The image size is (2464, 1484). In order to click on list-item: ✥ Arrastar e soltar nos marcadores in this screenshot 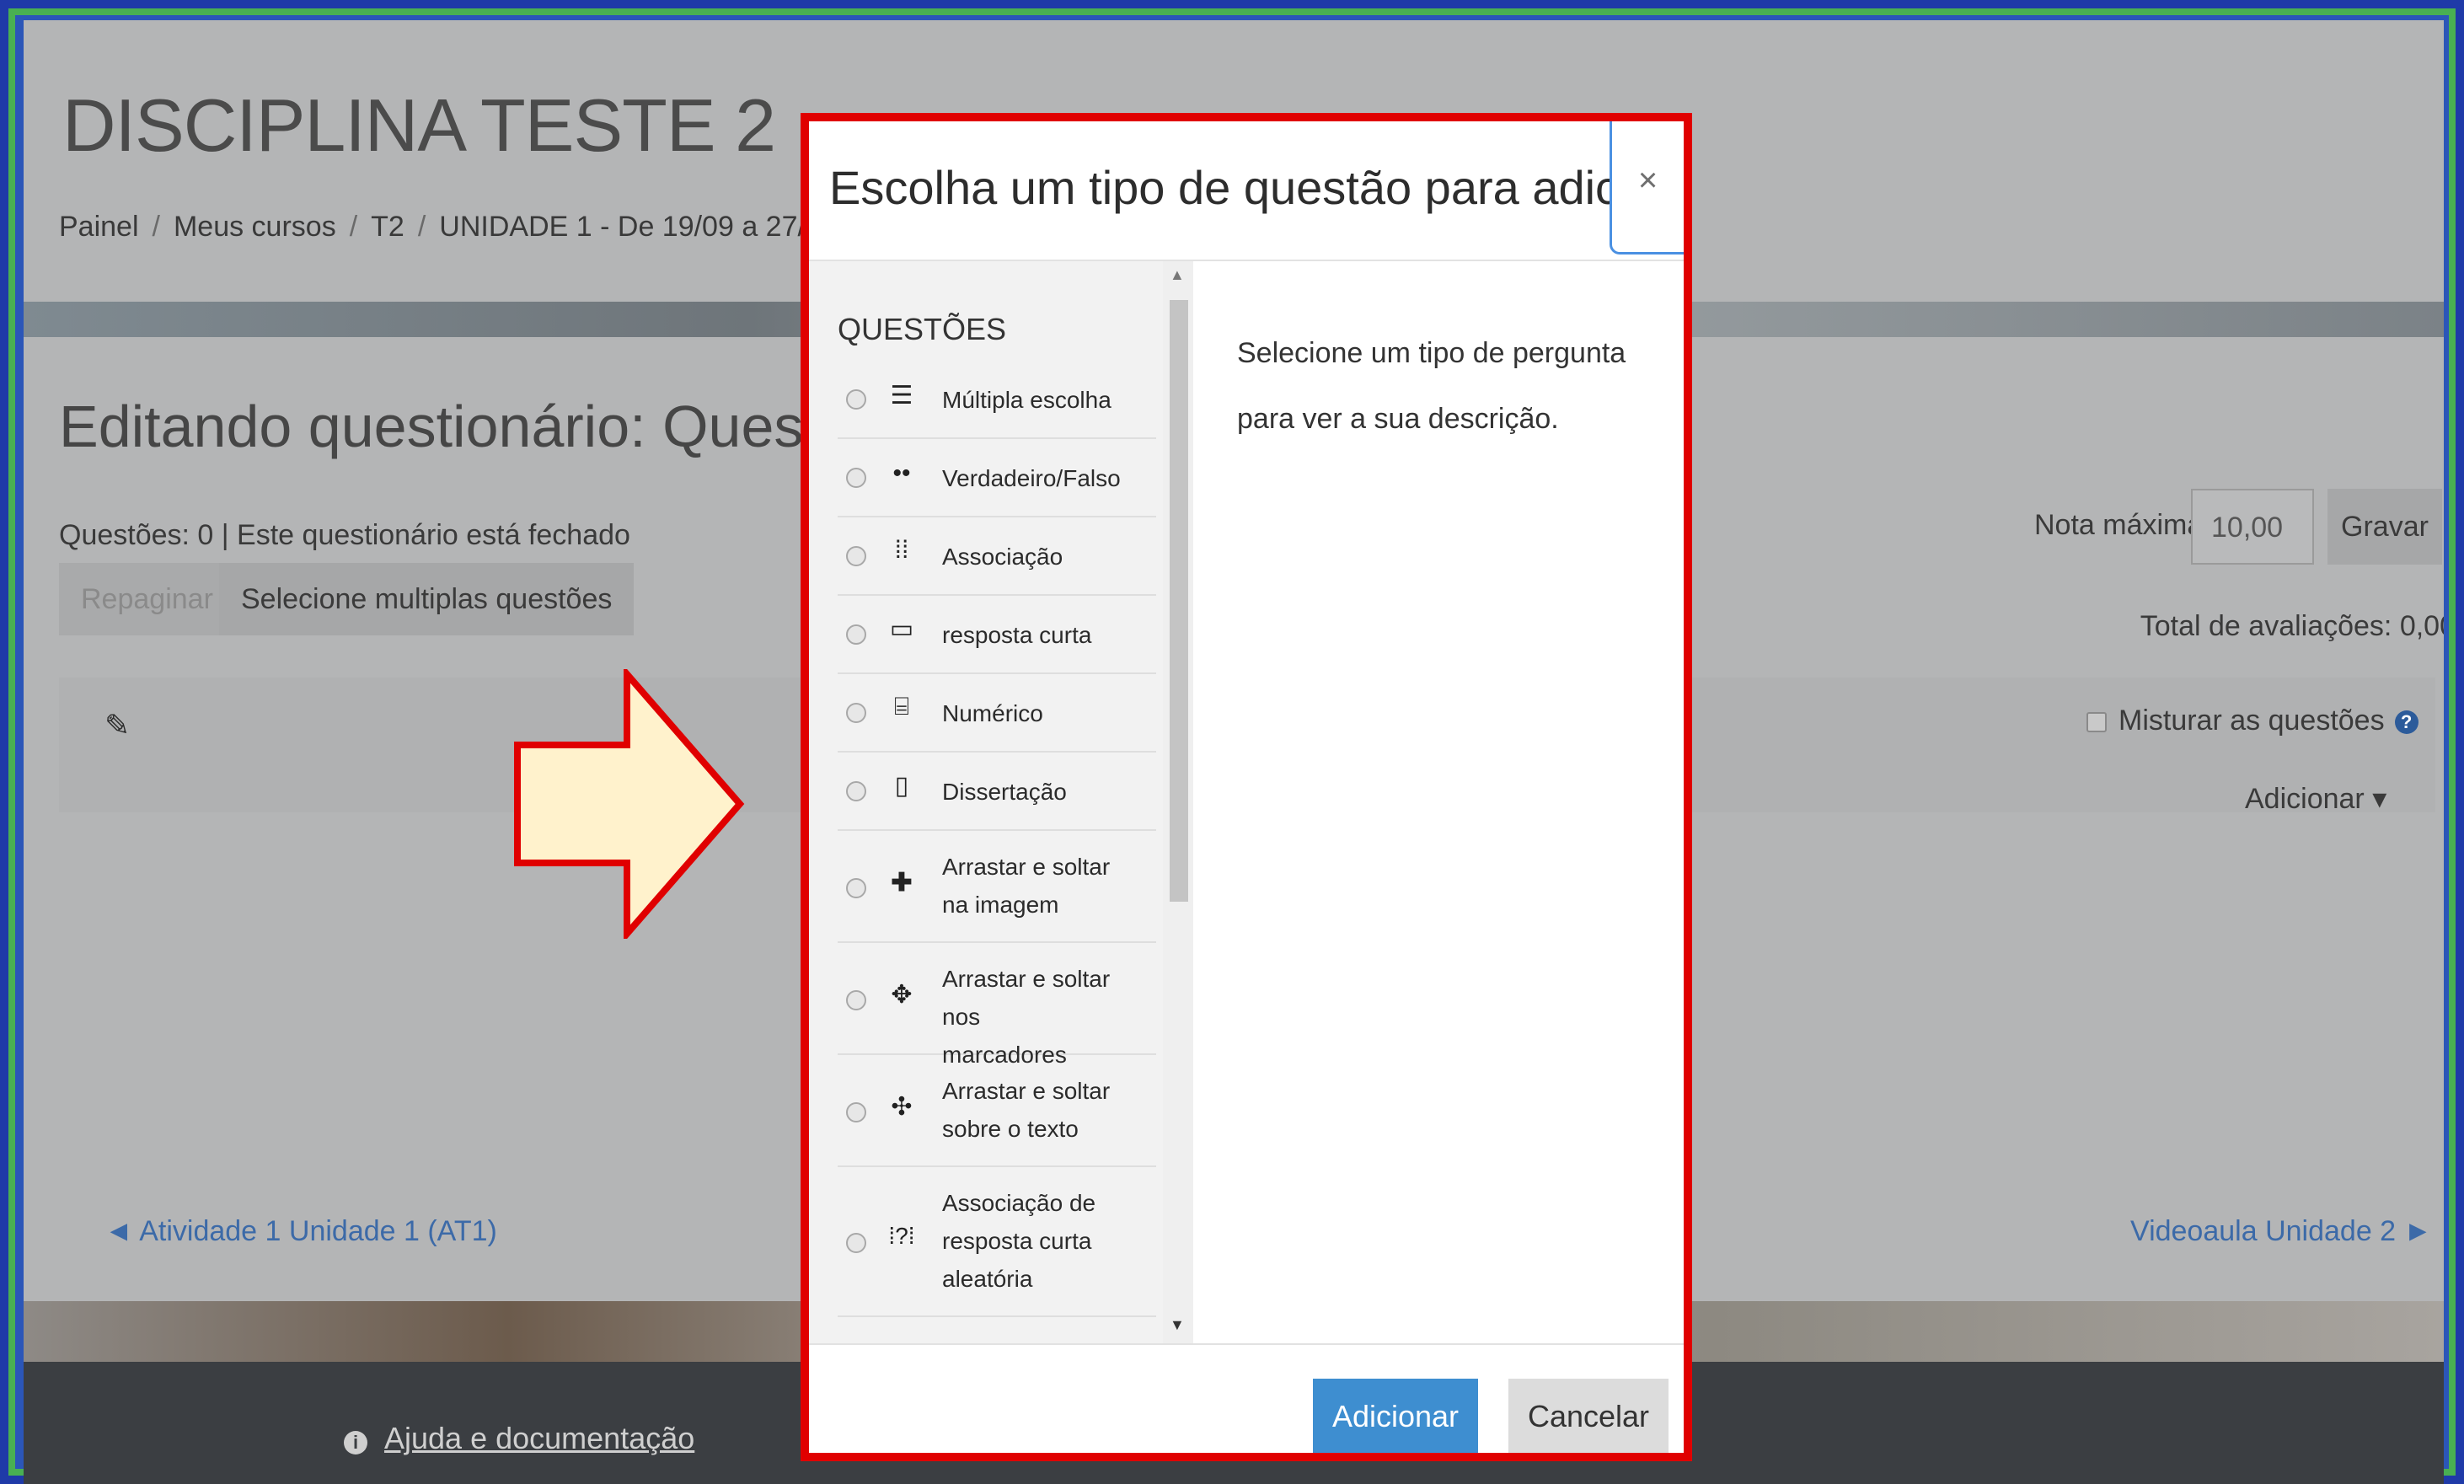, I will do `click(997, 1006)`.